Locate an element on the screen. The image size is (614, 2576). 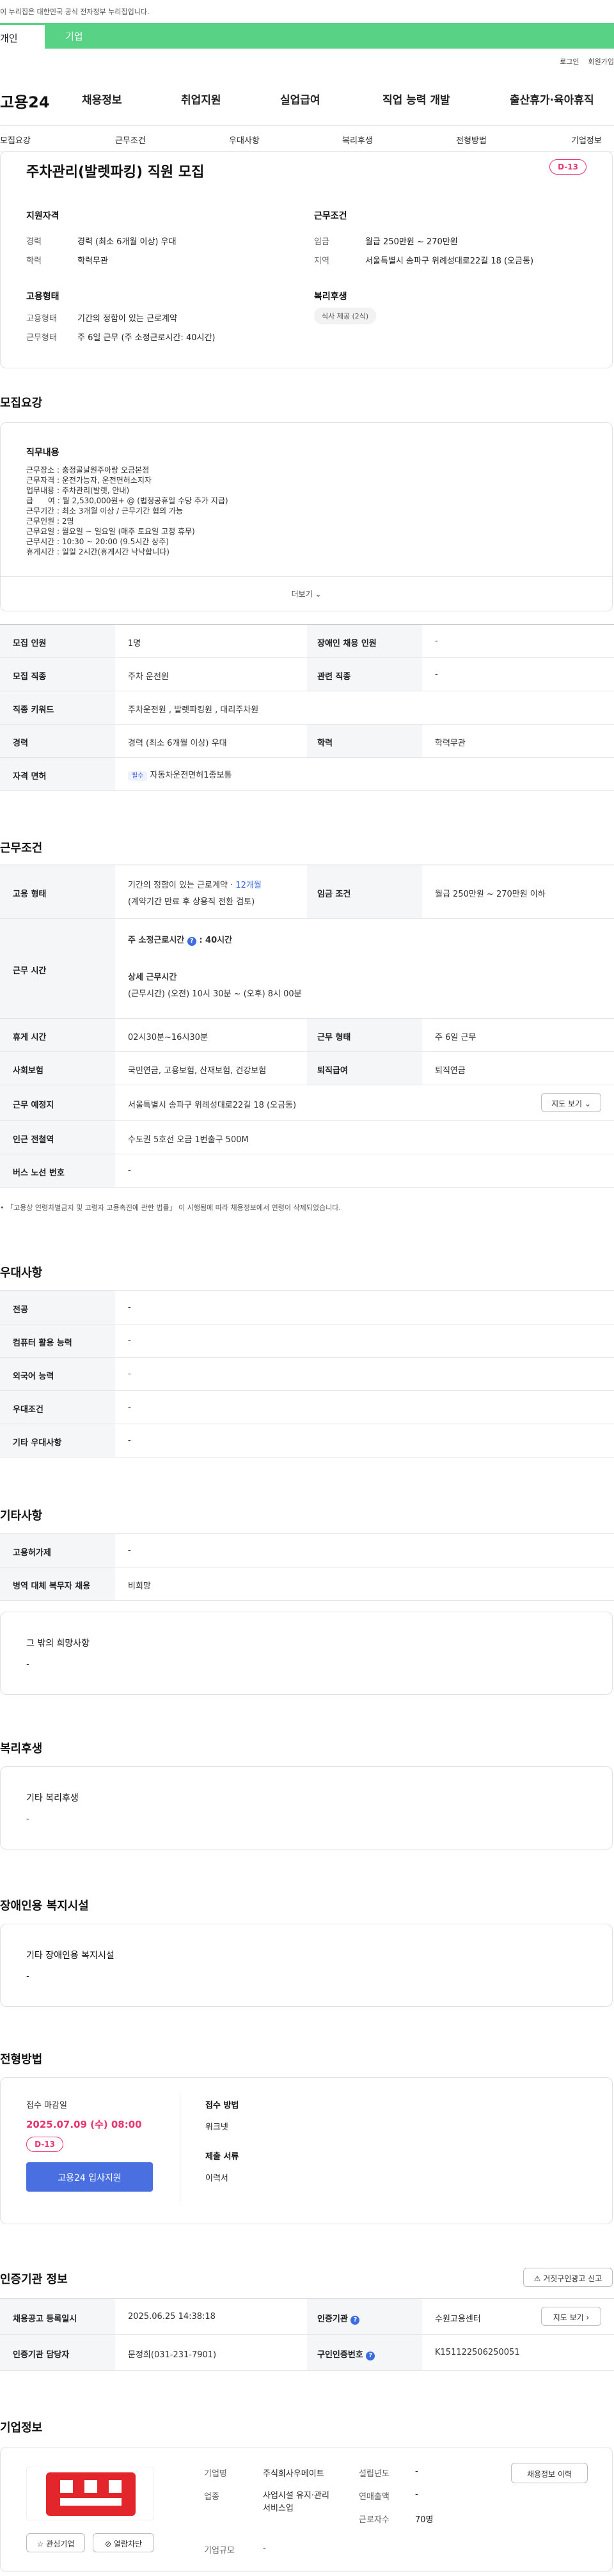
deadline-title: 접수 마감일 is located at coordinates (46, 2105).